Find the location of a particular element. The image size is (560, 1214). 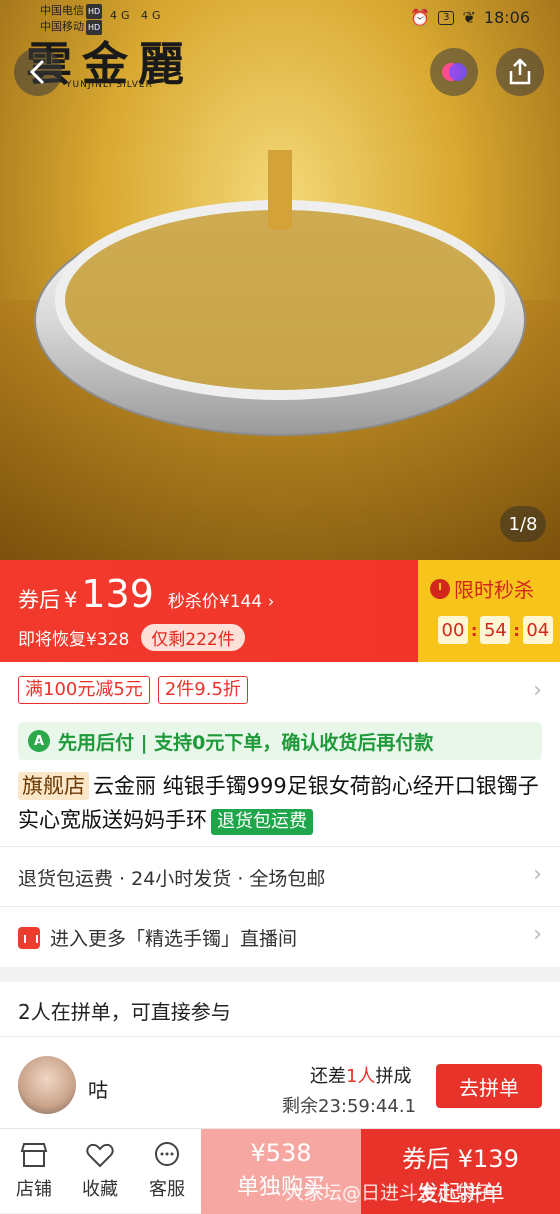

solo-label: 单独购买 is located at coordinates (280, 1187).